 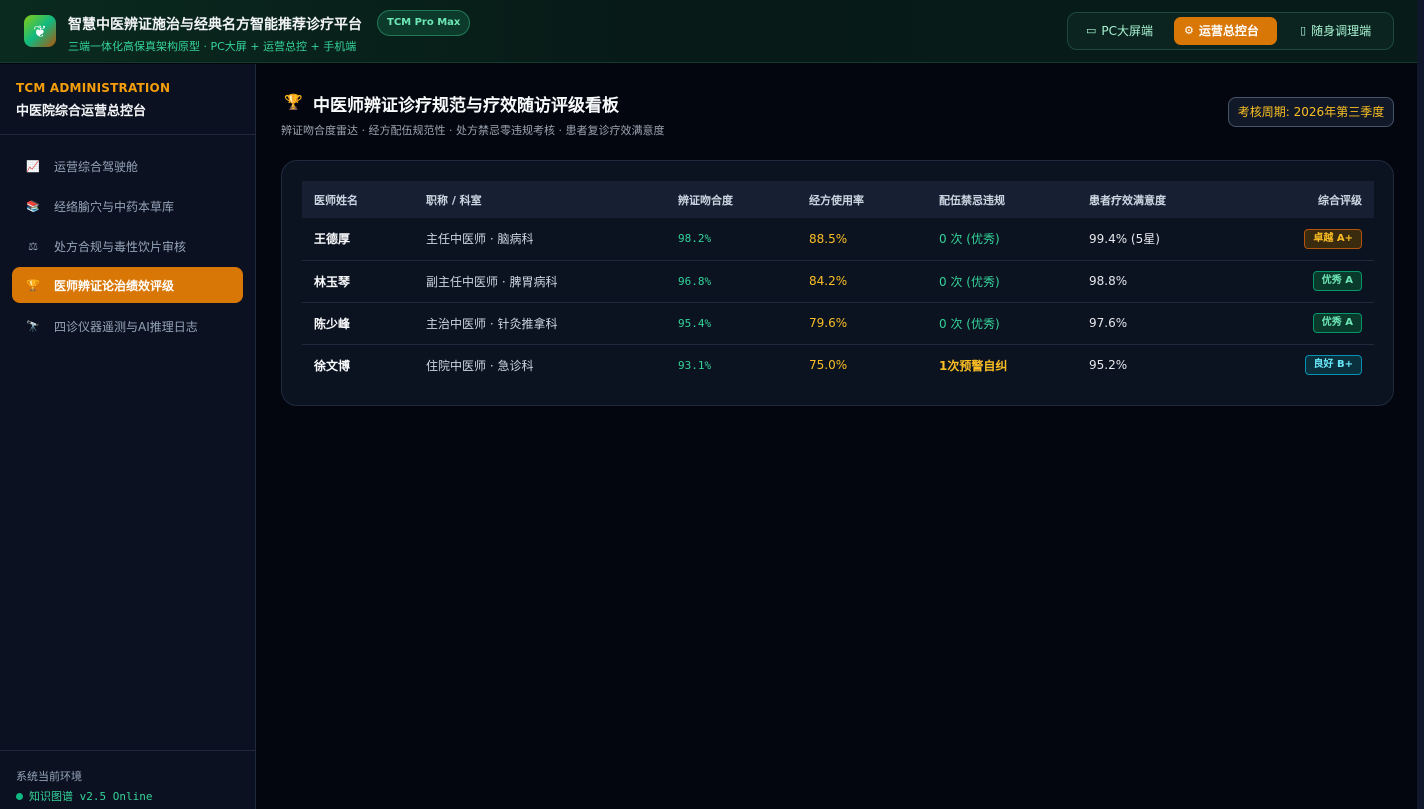 I want to click on grade-badge: 良好 B+, so click(x=1333, y=365).